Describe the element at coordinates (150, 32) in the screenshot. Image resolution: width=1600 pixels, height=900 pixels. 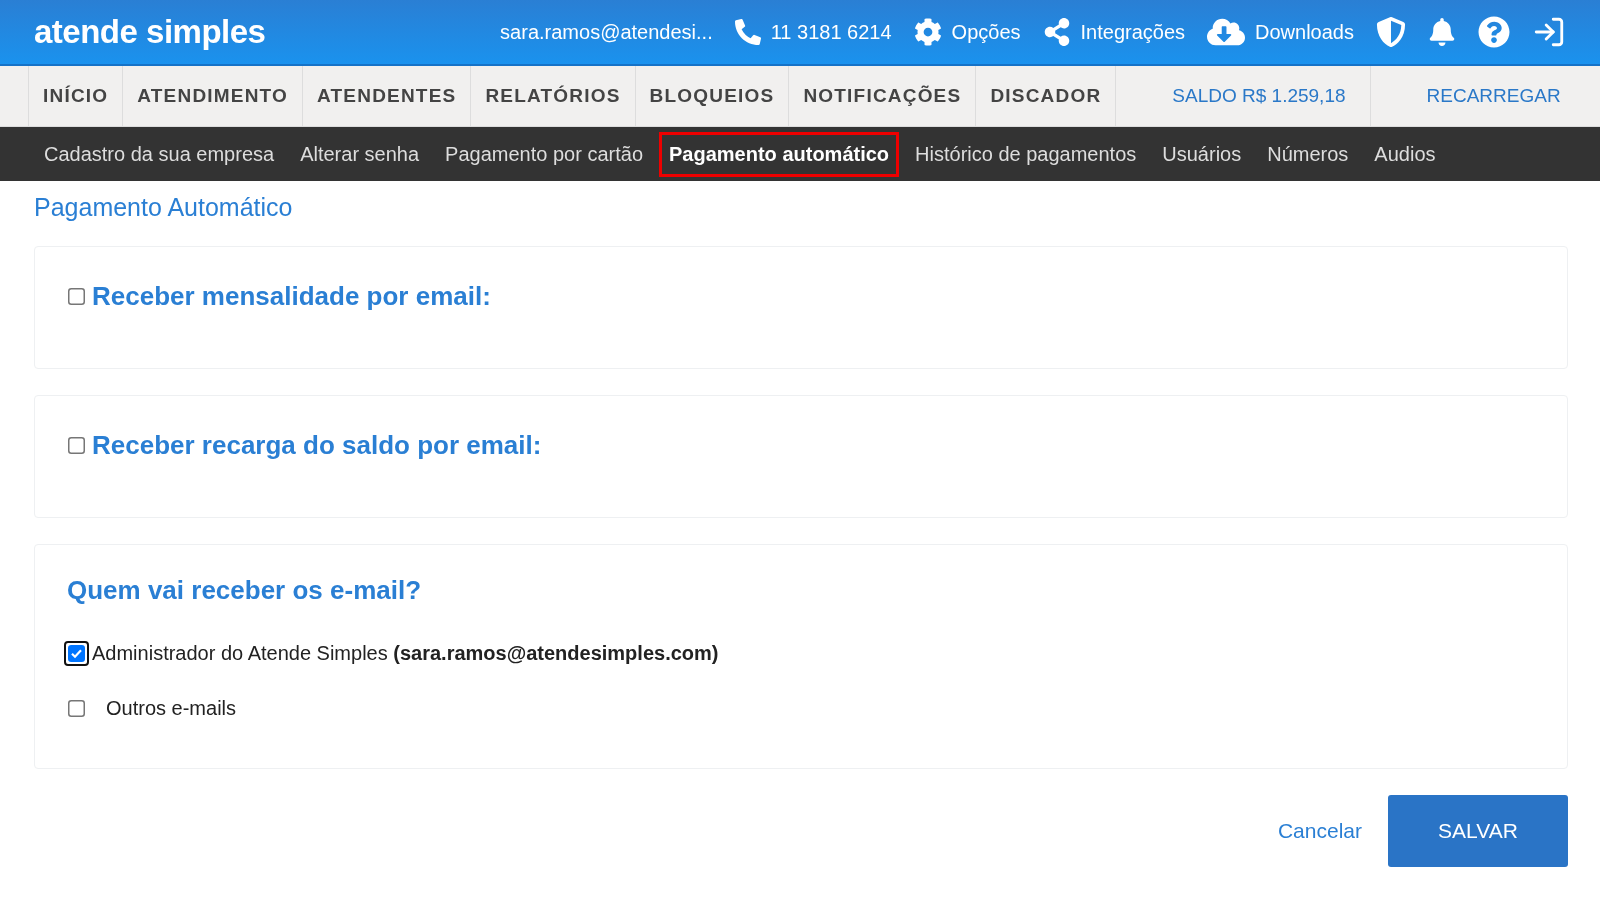
I see `logo: atende simples` at that location.